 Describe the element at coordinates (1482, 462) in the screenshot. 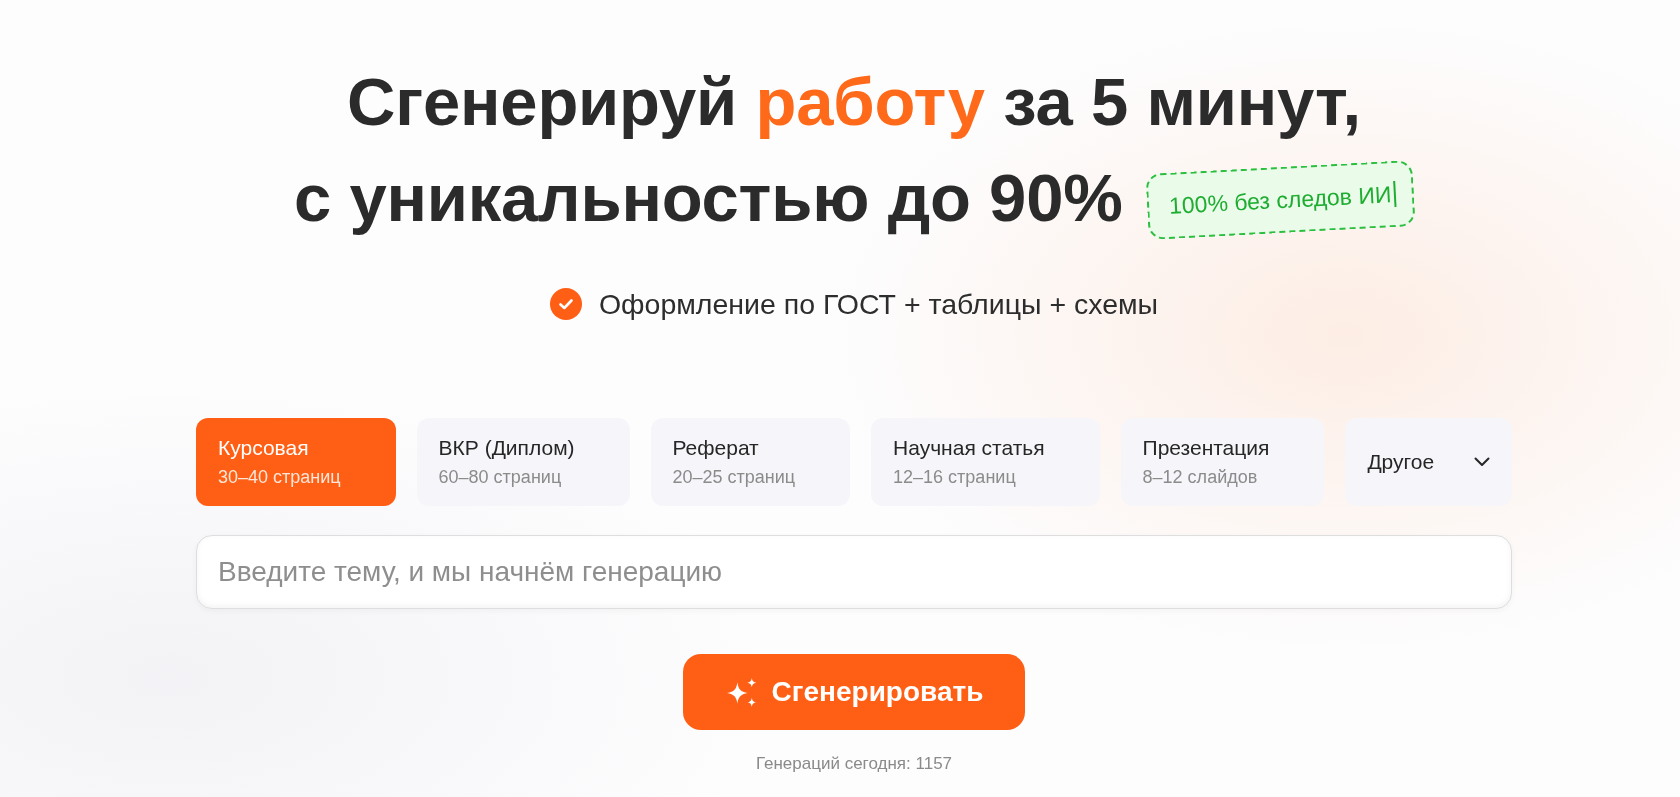

I see `chevron-down-icon` at that location.